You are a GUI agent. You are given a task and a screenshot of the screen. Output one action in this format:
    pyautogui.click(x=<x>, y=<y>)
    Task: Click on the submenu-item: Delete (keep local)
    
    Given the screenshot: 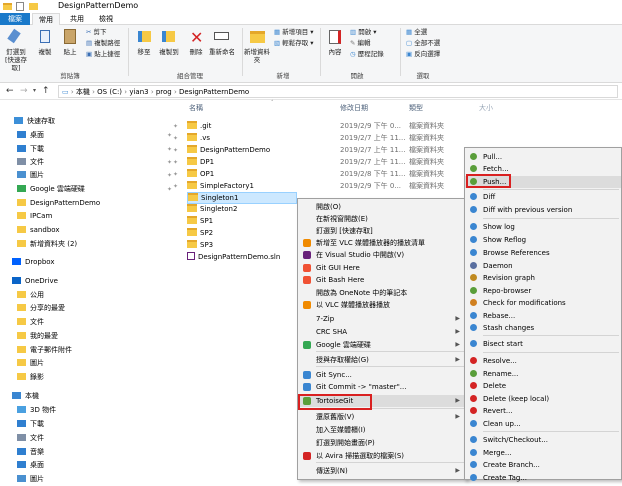 What is the action you would take?
    pyautogui.click(x=543, y=399)
    